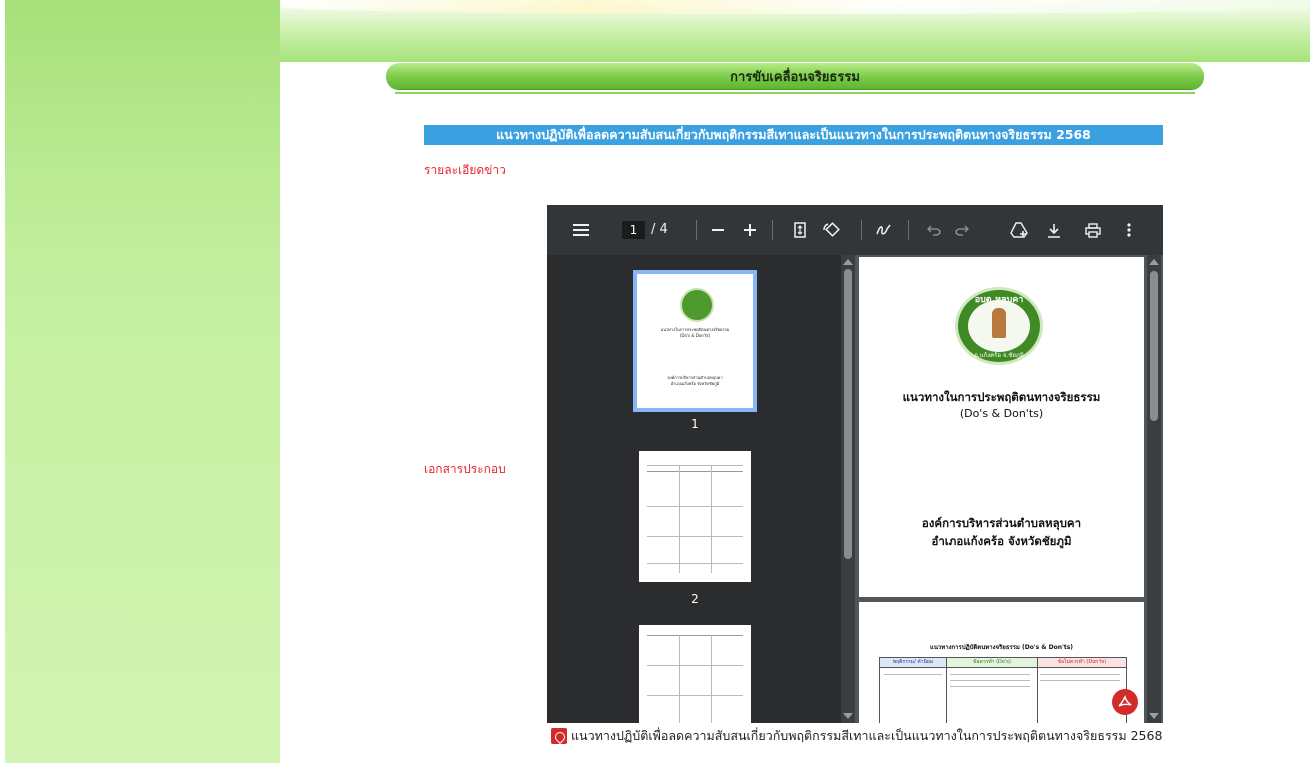 The width and height of the screenshot is (1310, 763). What do you see at coordinates (1154, 346) in the screenshot?
I see `page-scroll-thumb` at bounding box center [1154, 346].